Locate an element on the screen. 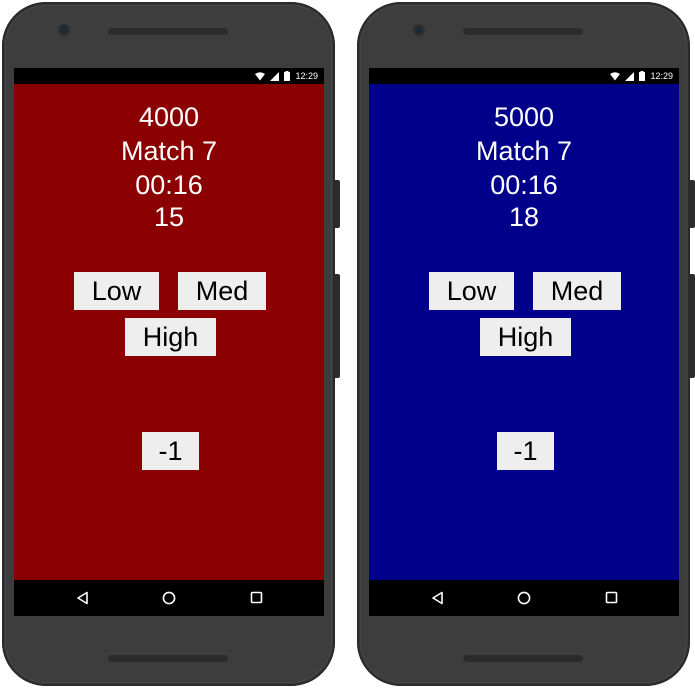 This screenshot has width=695, height=689. count-text: 18 is located at coordinates (524, 217).